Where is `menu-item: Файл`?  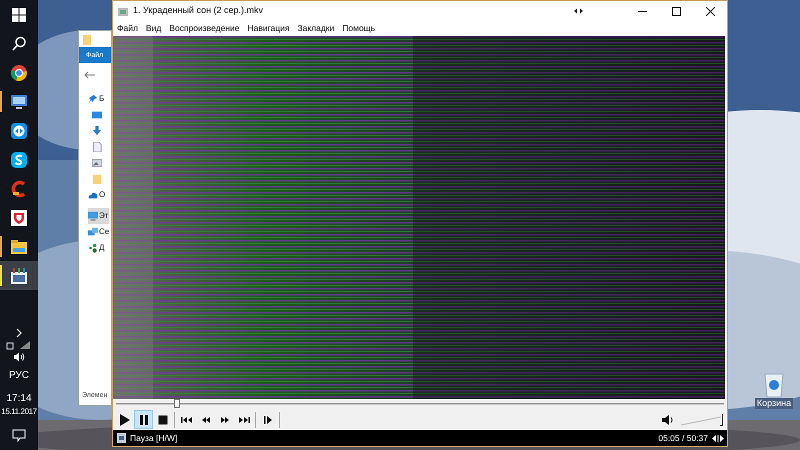 menu-item: Файл is located at coordinates (127, 28).